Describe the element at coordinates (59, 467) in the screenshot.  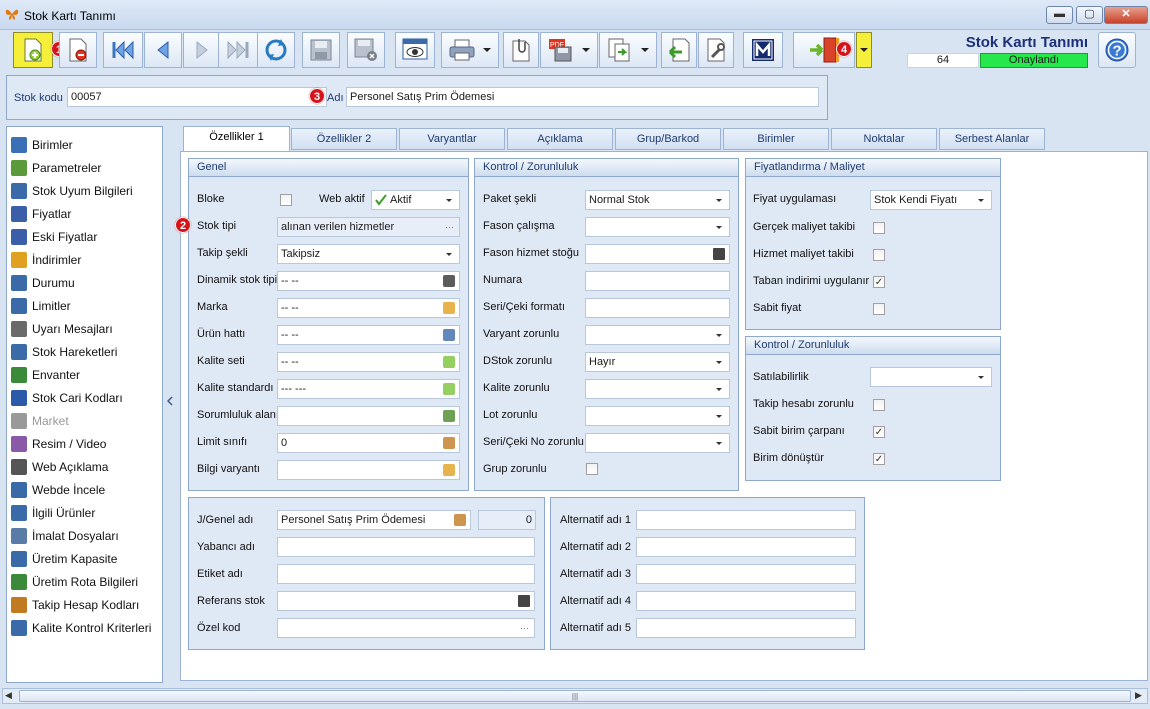
I see `nav-item-web-aciklama: Web Açıklama` at that location.